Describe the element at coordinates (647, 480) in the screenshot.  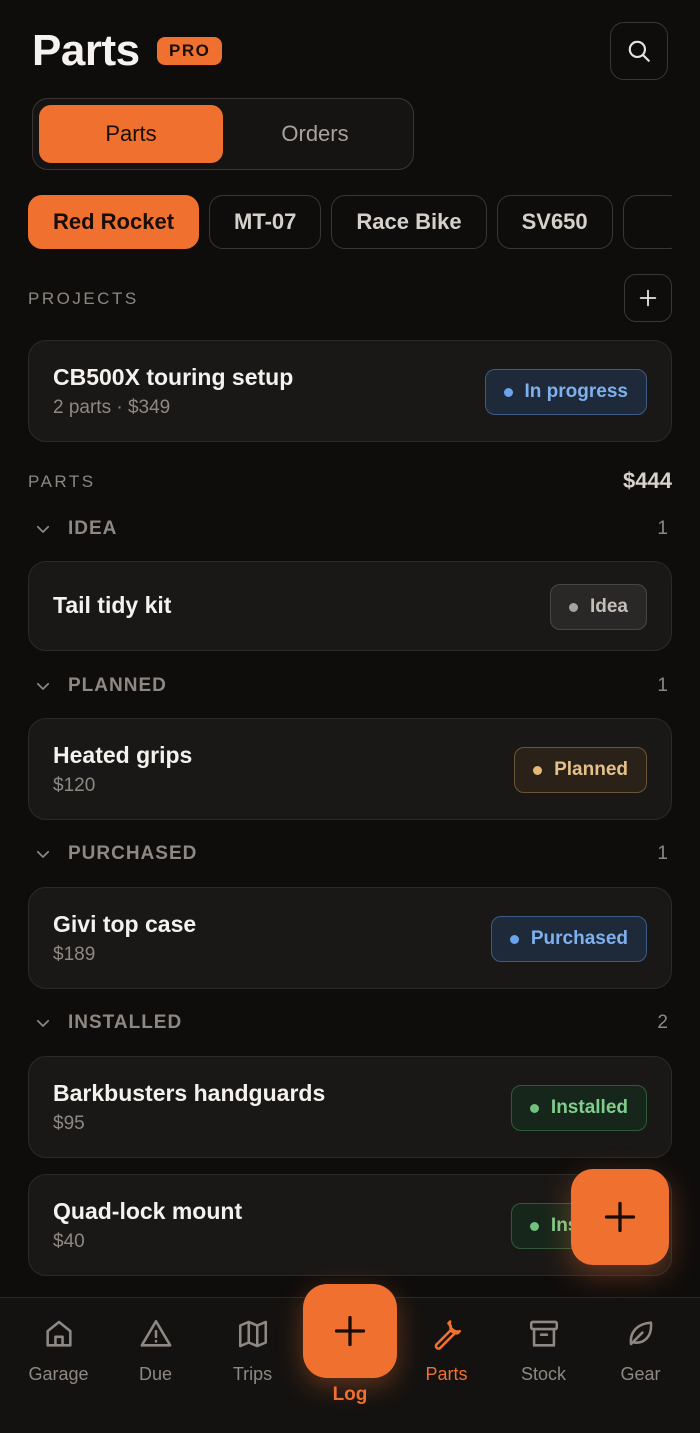
I see `parts-total: $444` at that location.